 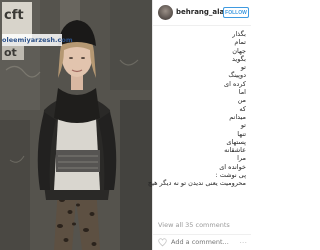 I want to click on caption-line: پستهای, so click(x=236, y=141).